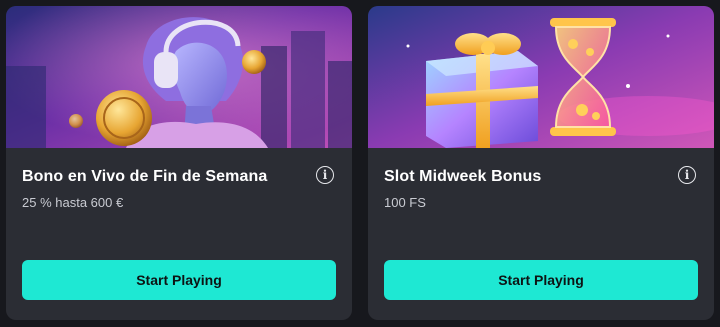 Image resolution: width=720 pixels, height=327 pixels. Describe the element at coordinates (145, 176) in the screenshot. I see `promo-title: Bono en Vivo de Fin de Semana` at that location.